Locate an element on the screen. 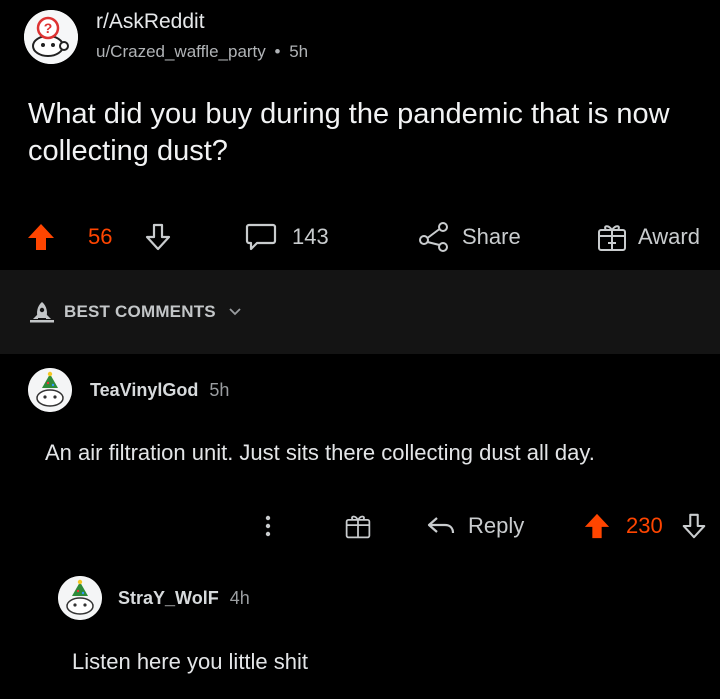 The height and width of the screenshot is (699, 720). comment-avatar is located at coordinates (50, 390).